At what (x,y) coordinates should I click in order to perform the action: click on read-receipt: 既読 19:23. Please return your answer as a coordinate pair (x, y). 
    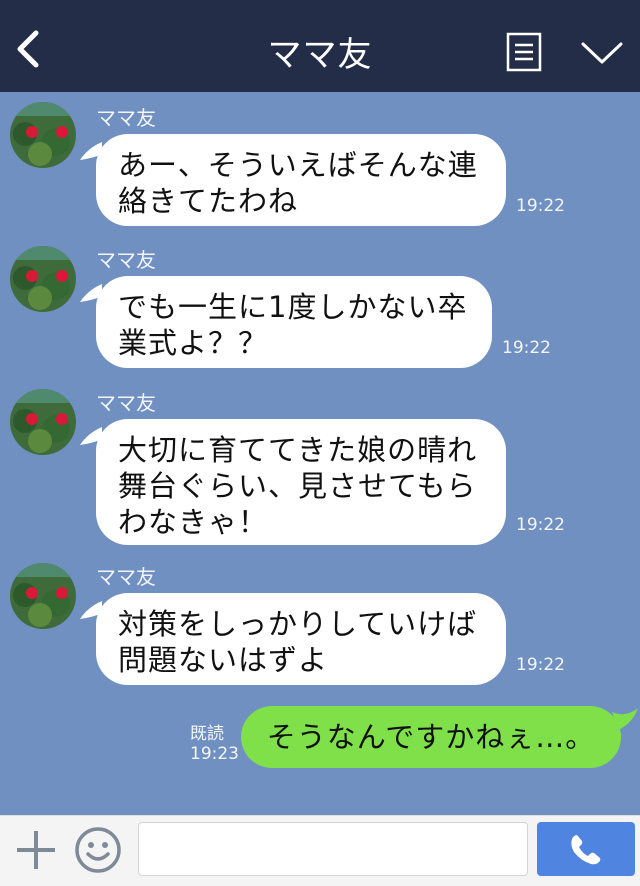
    Looking at the image, I should click on (214, 744).